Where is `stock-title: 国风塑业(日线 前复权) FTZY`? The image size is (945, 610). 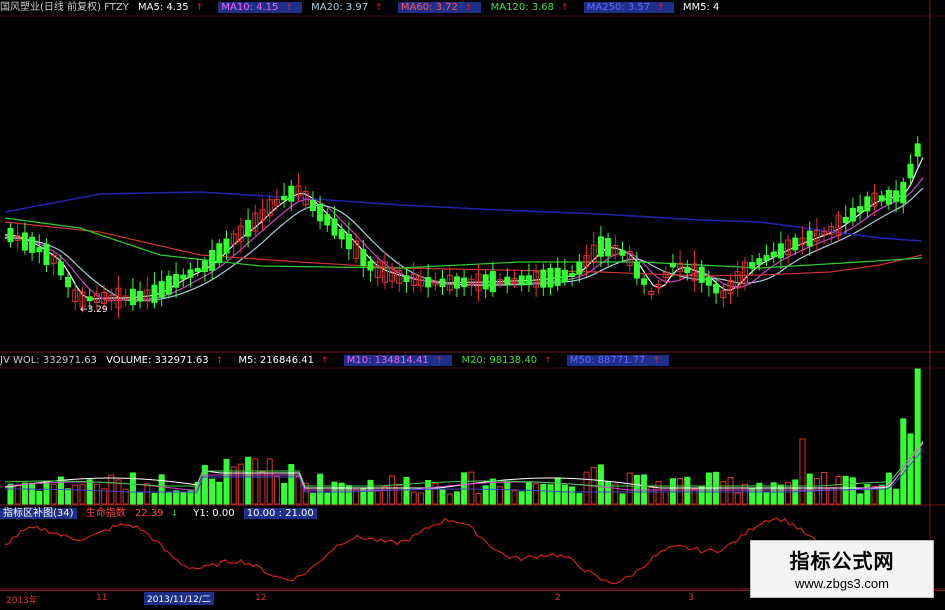
stock-title: 国风塑业(日线 前复权) FTZY is located at coordinates (64, 7).